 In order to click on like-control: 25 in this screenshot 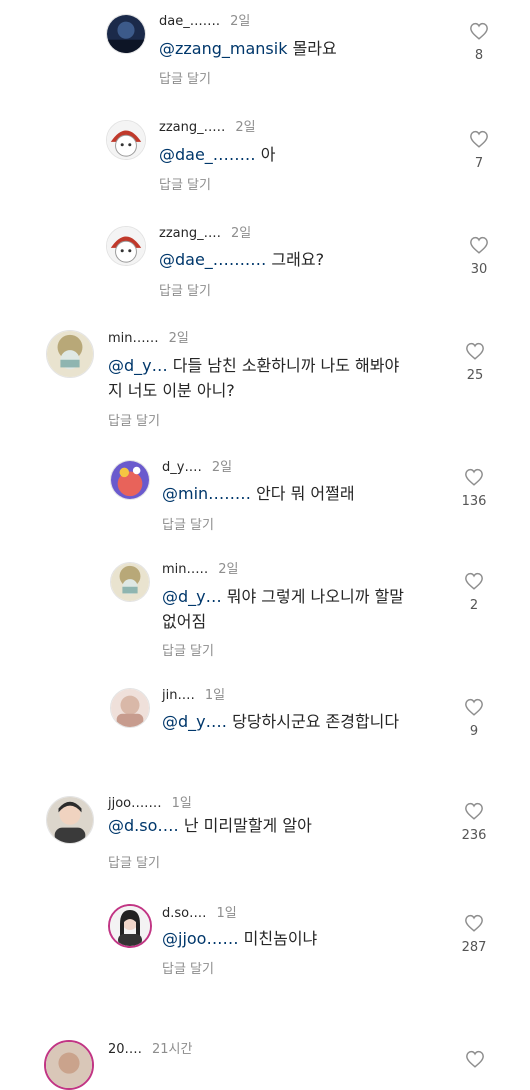, I will do `click(475, 362)`.